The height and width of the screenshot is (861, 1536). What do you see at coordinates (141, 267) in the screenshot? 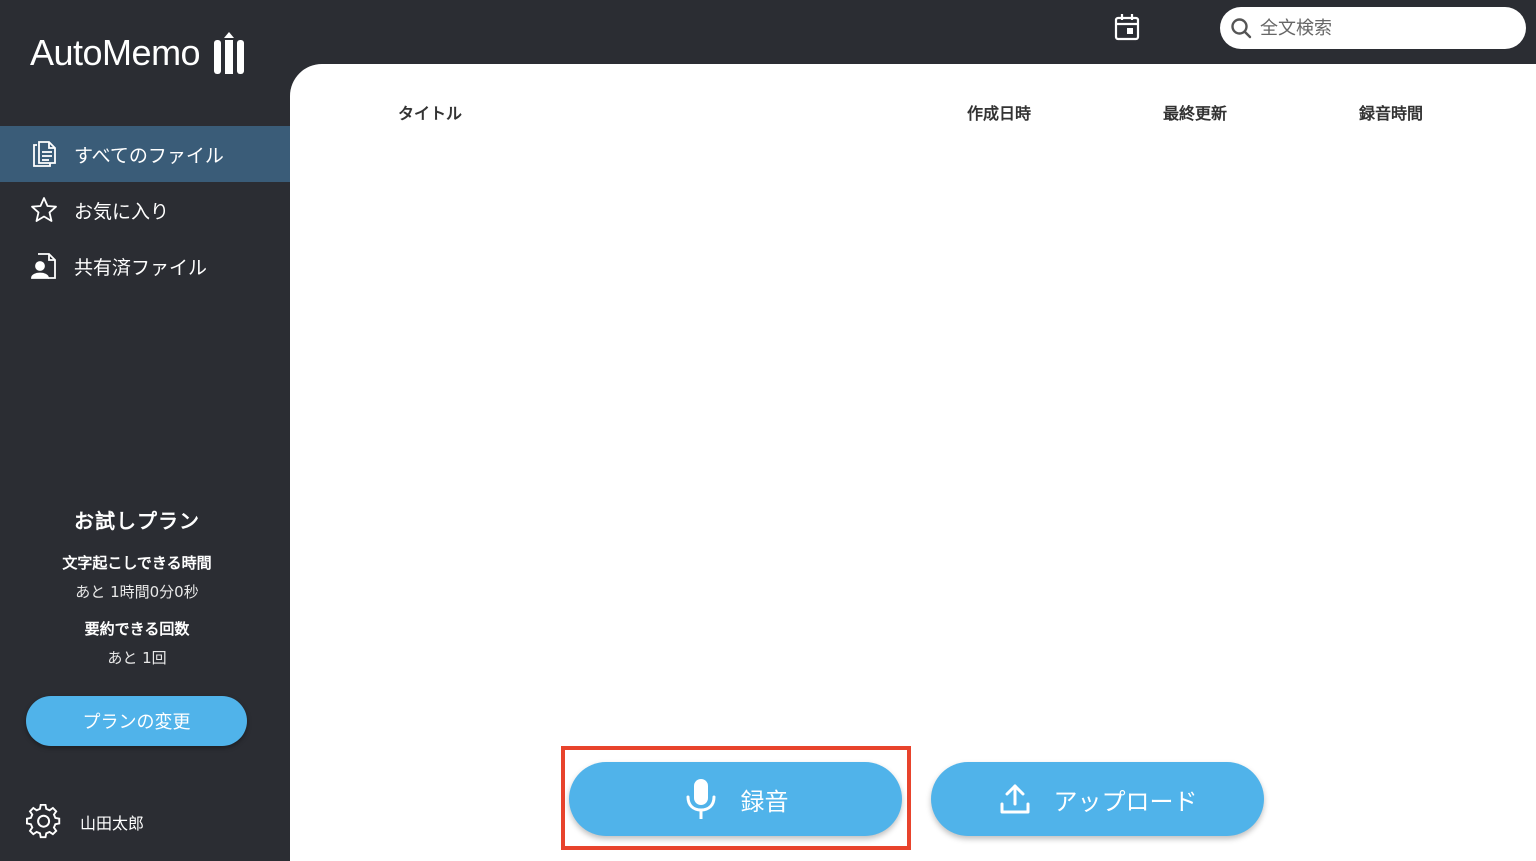
I see `sidebar-item-label: 共有済ファイル` at bounding box center [141, 267].